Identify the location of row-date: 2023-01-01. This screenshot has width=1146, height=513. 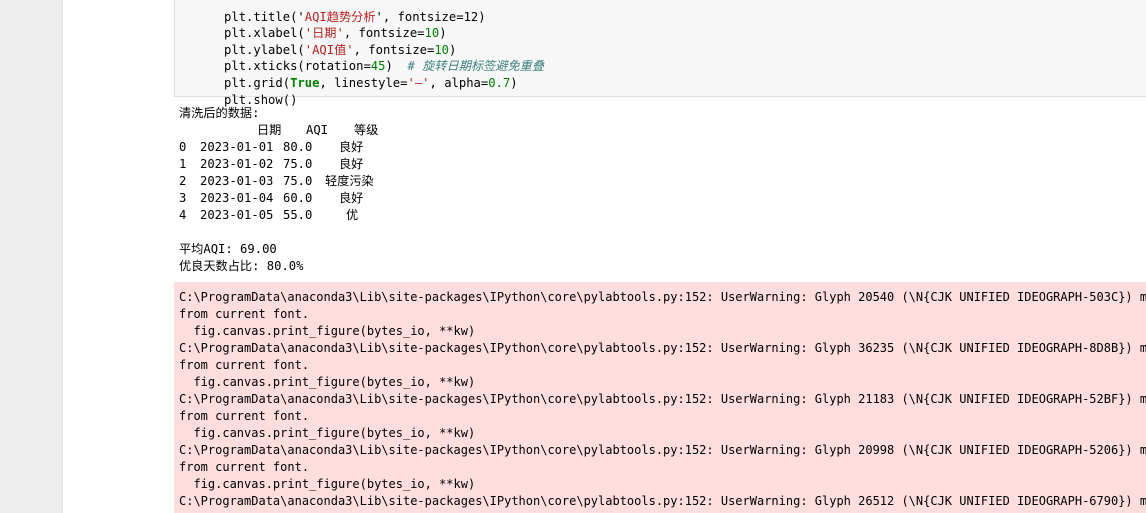
(237, 147).